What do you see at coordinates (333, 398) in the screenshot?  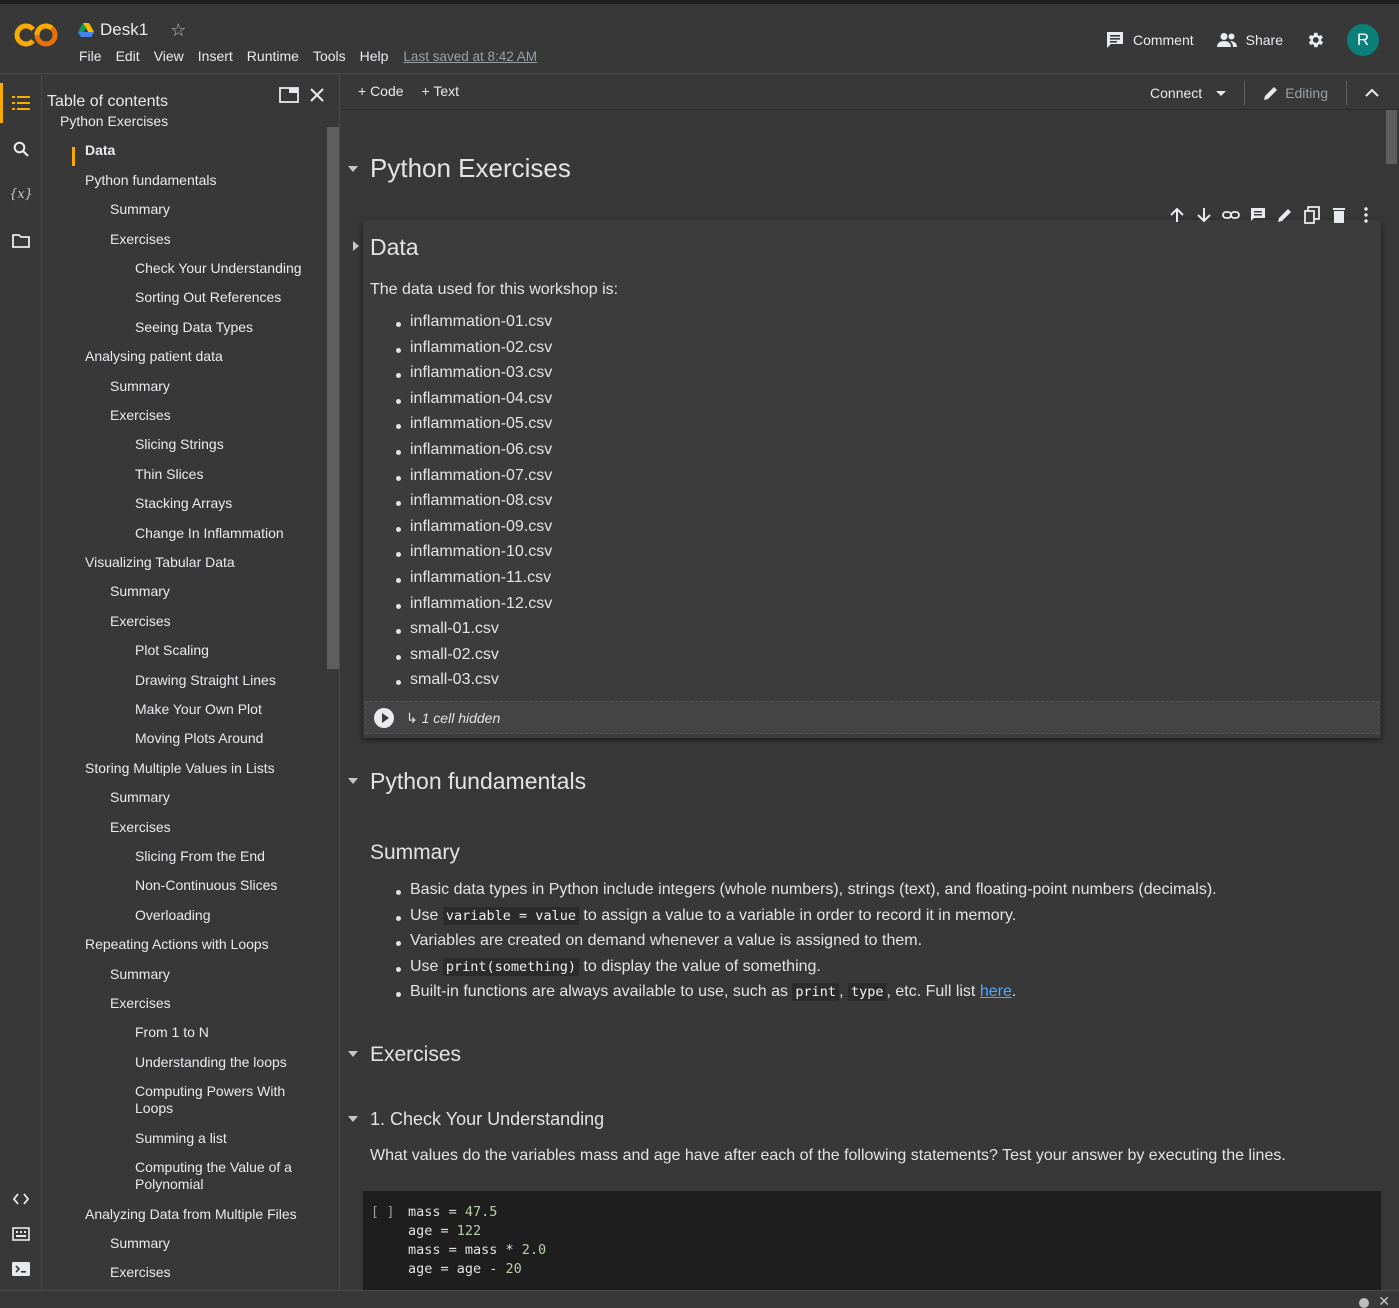 I see `toc-scrollbar` at bounding box center [333, 398].